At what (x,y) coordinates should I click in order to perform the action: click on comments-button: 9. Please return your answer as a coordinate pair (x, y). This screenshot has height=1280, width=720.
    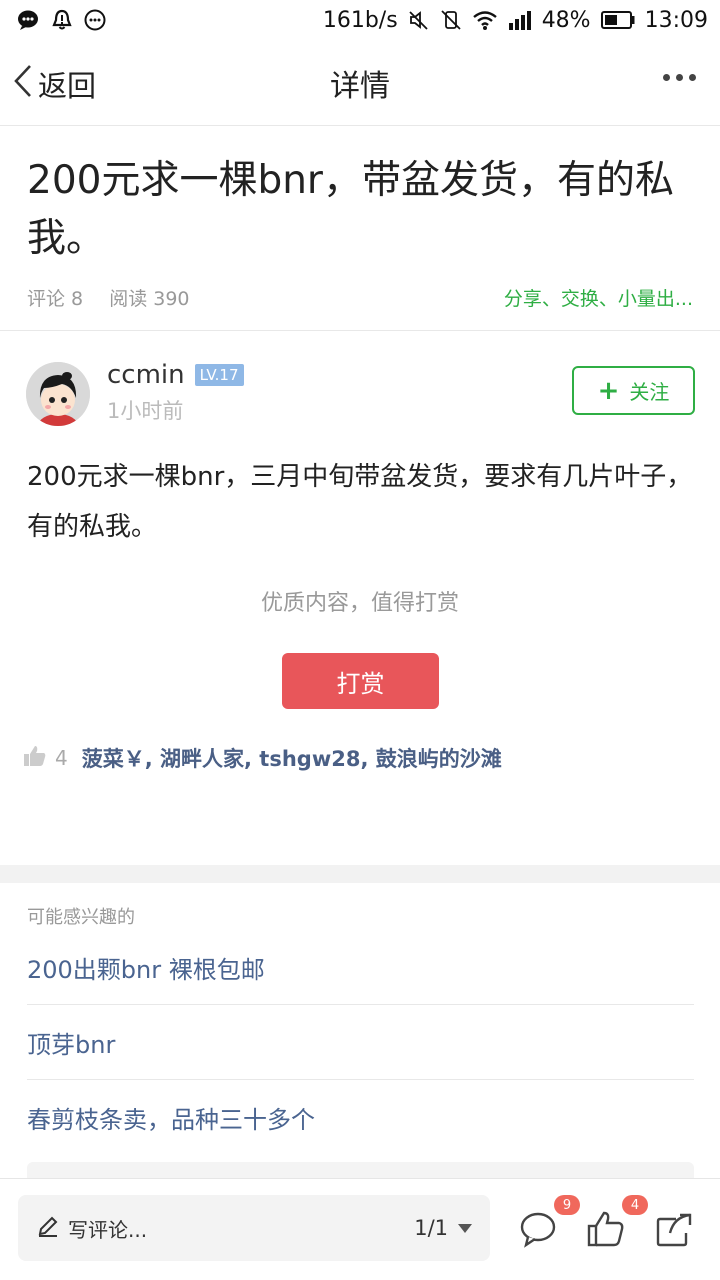
    Looking at the image, I should click on (549, 1222).